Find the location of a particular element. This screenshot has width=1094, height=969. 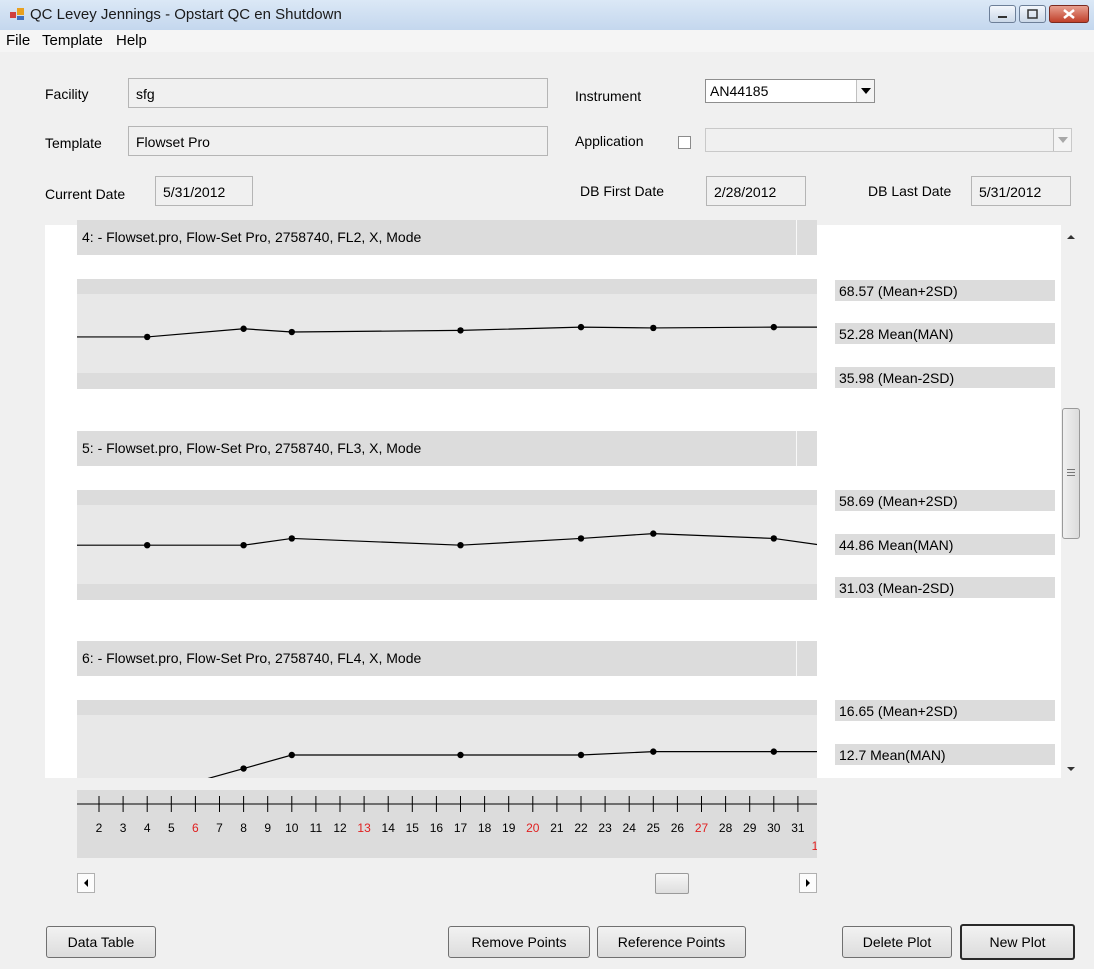

axis-tick-label: 25 is located at coordinates (654, 828).